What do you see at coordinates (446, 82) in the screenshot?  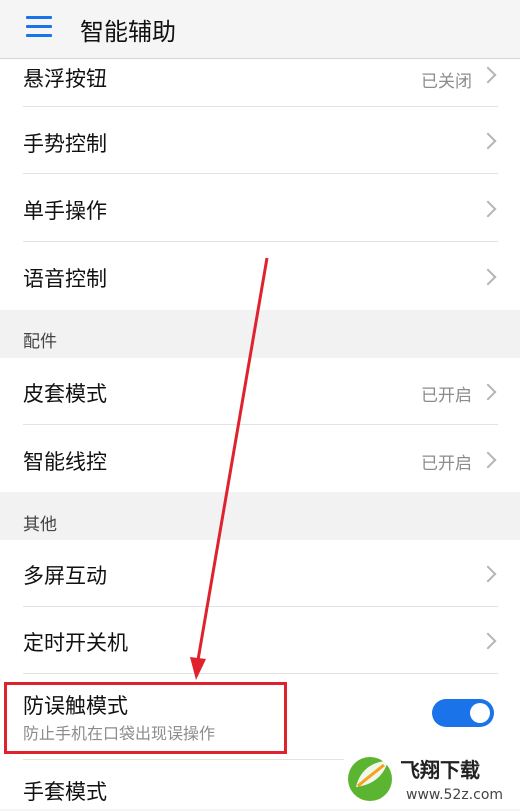 I see `floating-button-status: 已关闭` at bounding box center [446, 82].